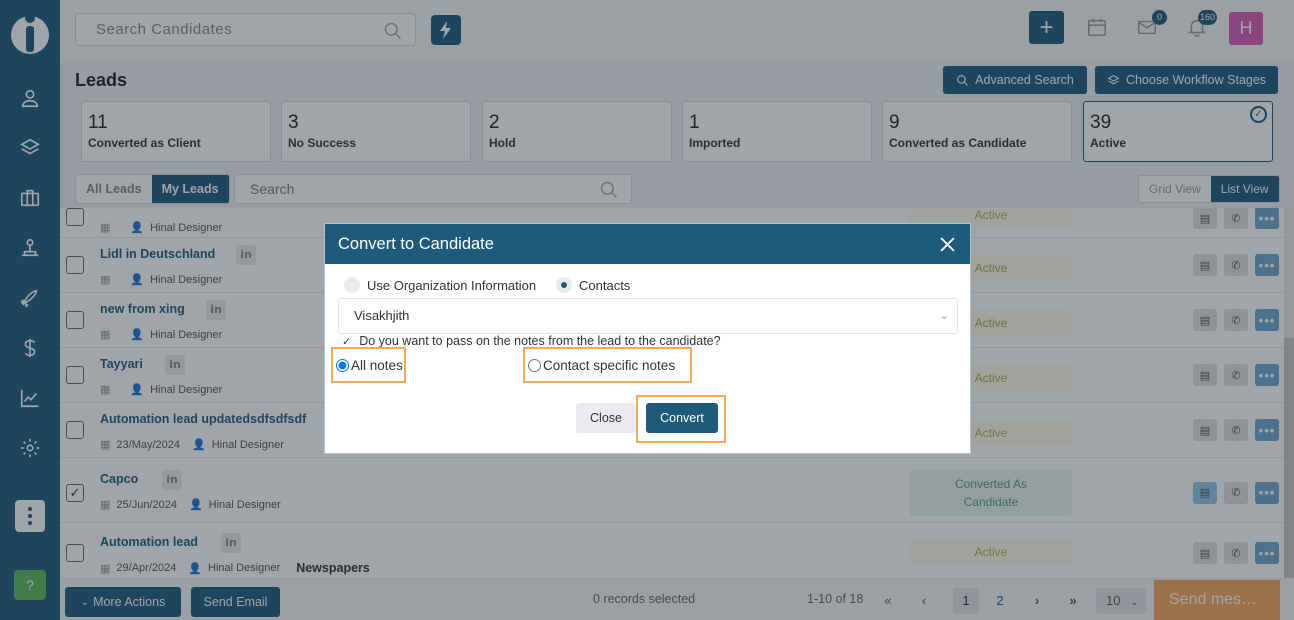  What do you see at coordinates (534, 365) in the screenshot?
I see `contact-notes-radio` at bounding box center [534, 365].